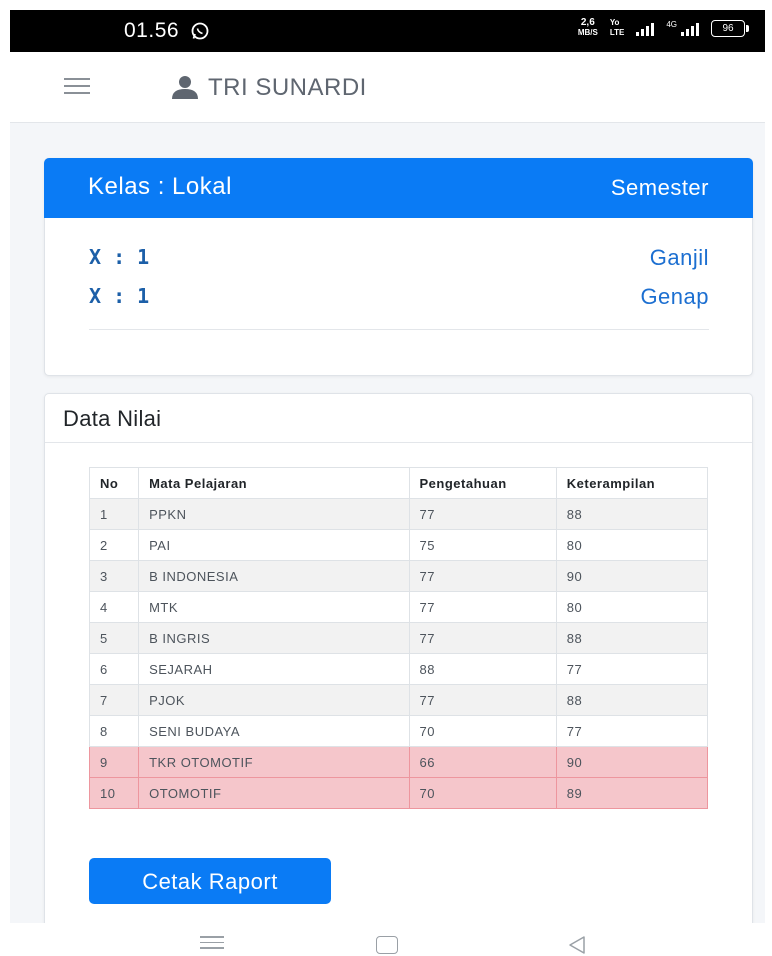 The image size is (772, 956). I want to click on cell-pengetahuan: 66, so click(482, 762).